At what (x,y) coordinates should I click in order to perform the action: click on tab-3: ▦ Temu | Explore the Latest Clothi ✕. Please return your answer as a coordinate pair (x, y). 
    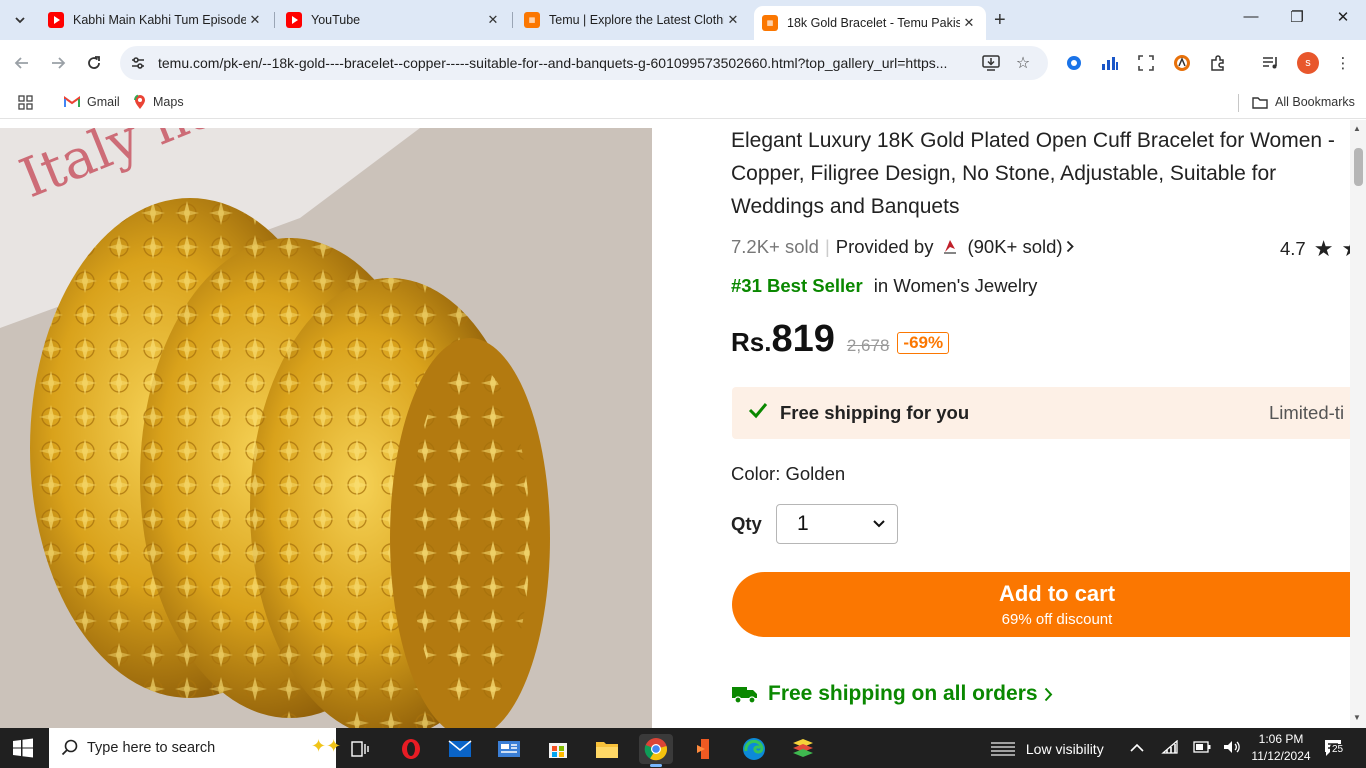
    Looking at the image, I should click on (633, 20).